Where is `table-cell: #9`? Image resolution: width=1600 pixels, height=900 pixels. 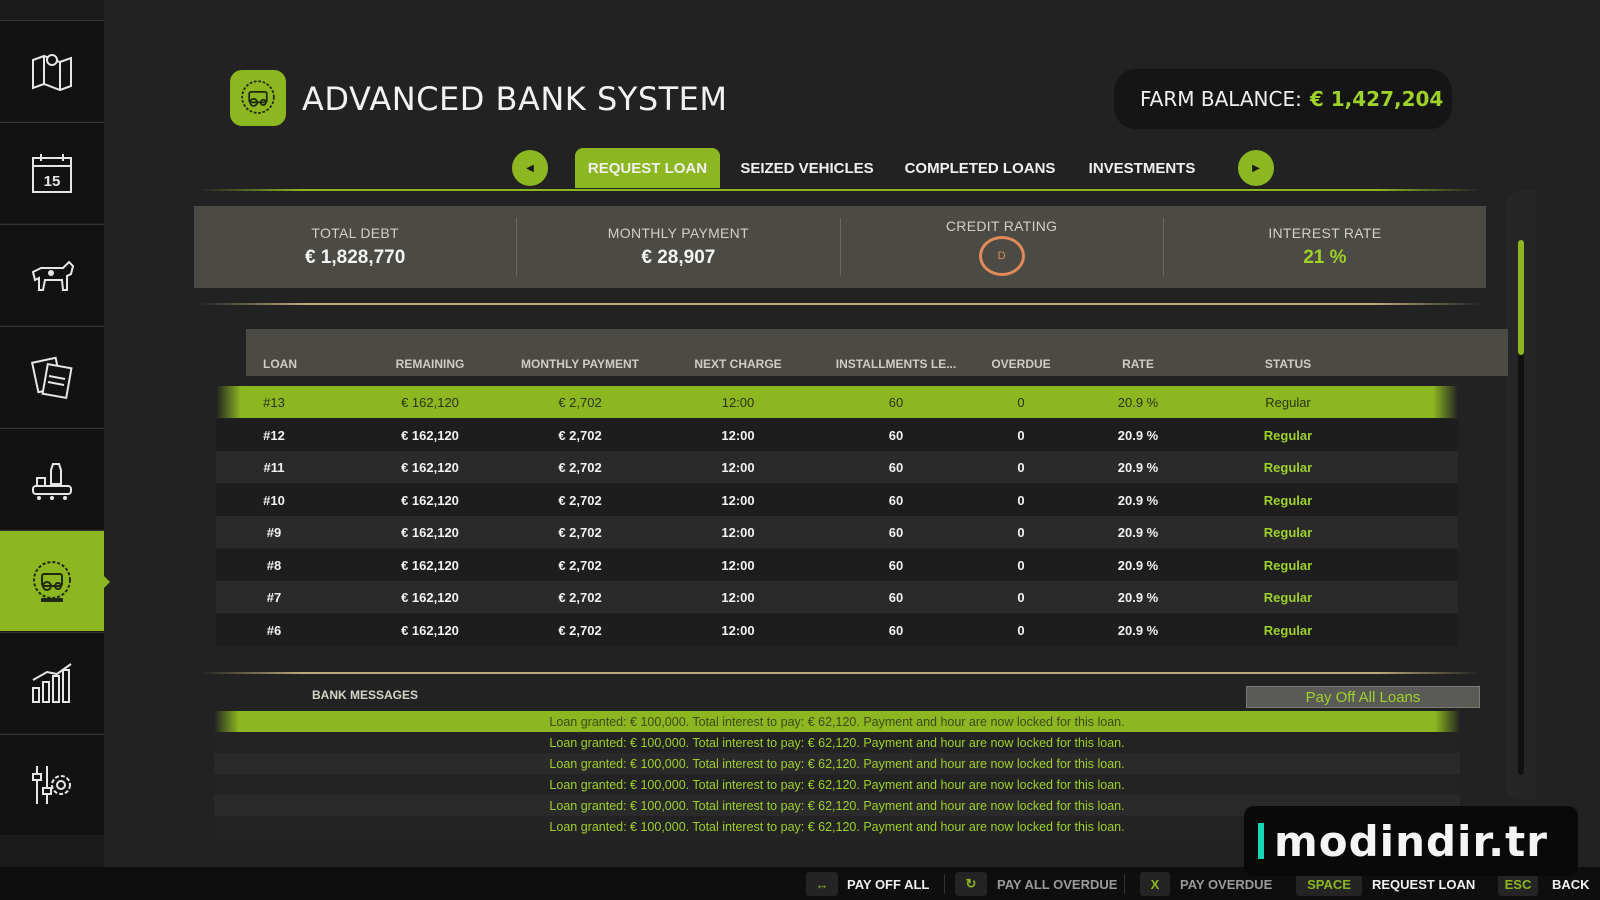
table-cell: #9 is located at coordinates (274, 532).